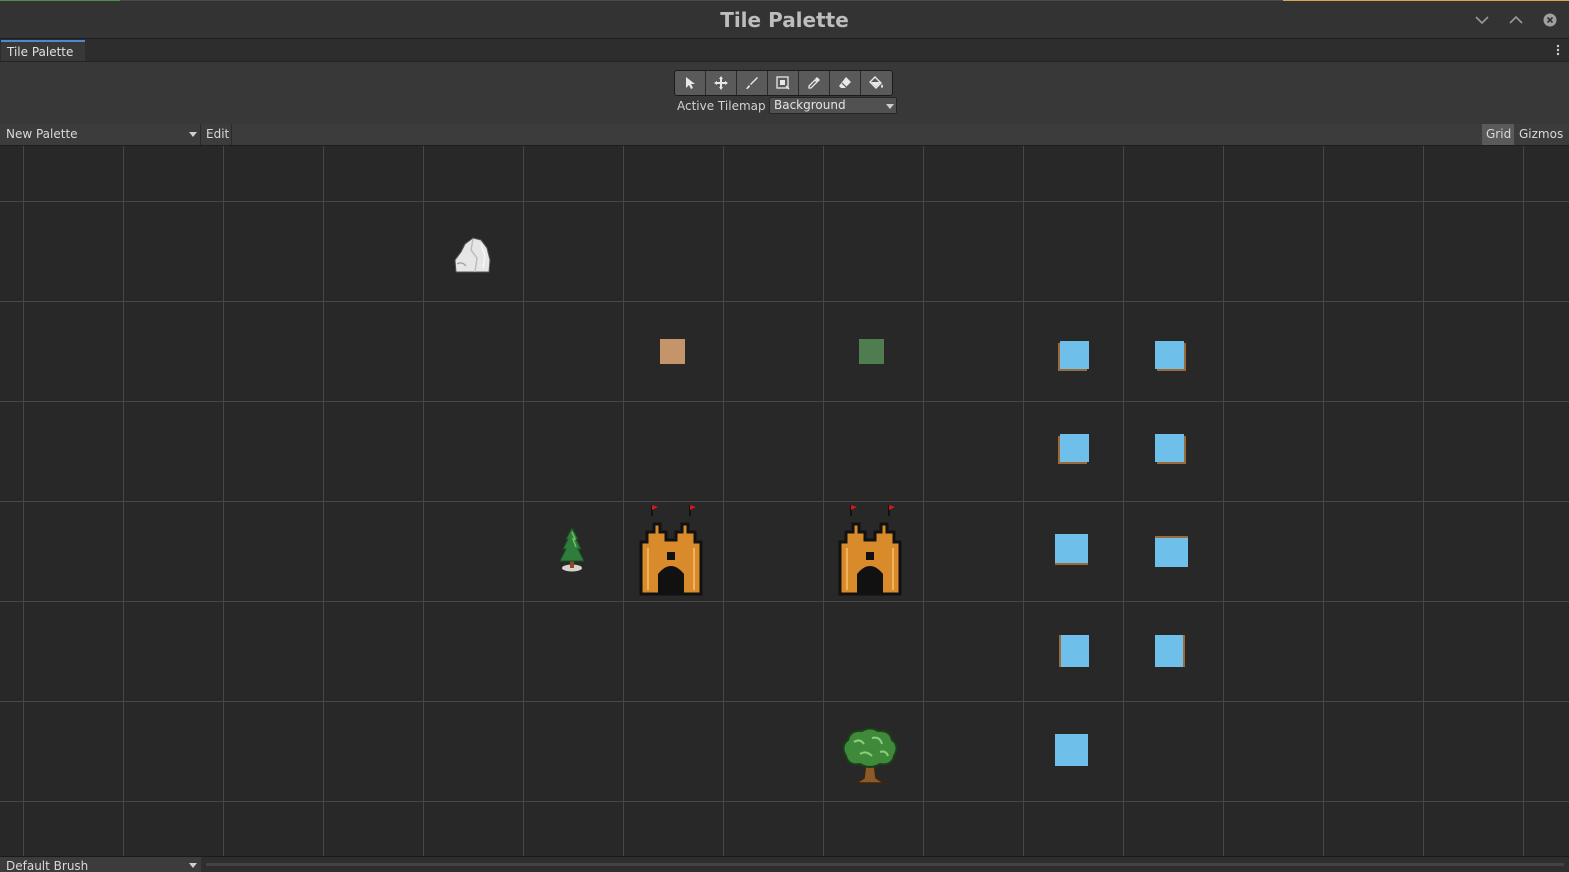 The width and height of the screenshot is (1569, 872). I want to click on paint-tool-button, so click(752, 83).